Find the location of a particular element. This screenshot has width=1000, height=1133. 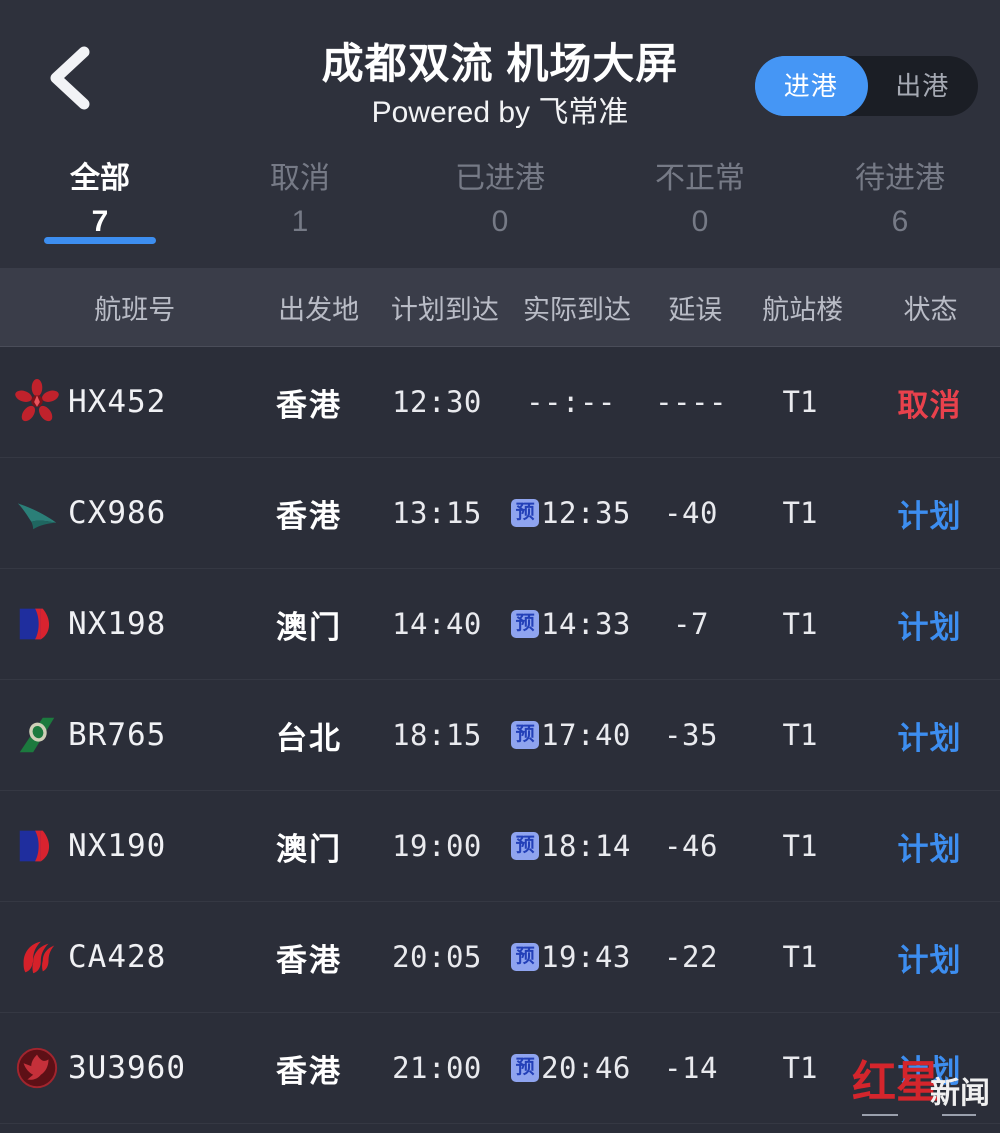

scheduled-time: 21:00 is located at coordinates (437, 1068).